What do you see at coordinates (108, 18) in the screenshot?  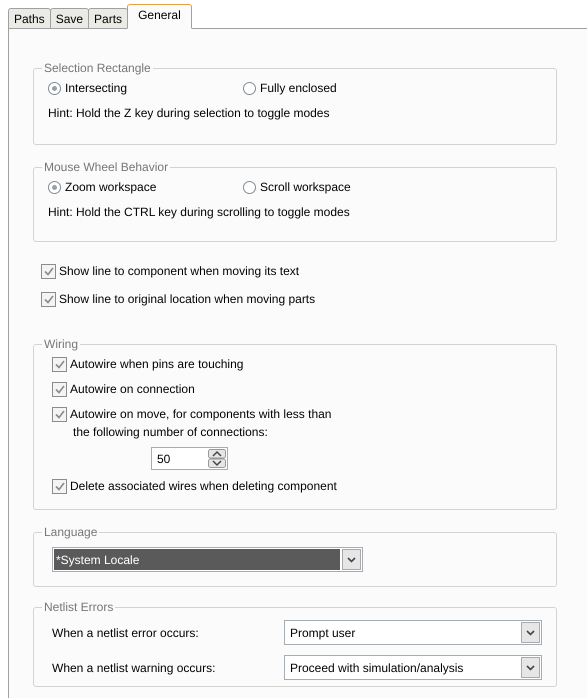 I see `tab: Parts` at bounding box center [108, 18].